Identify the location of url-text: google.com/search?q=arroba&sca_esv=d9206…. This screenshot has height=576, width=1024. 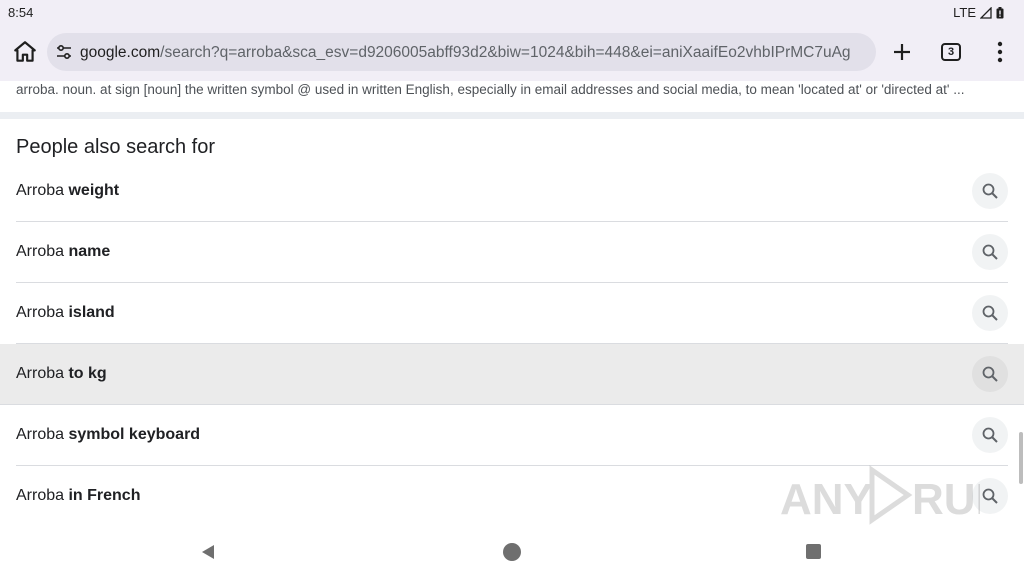
(465, 53).